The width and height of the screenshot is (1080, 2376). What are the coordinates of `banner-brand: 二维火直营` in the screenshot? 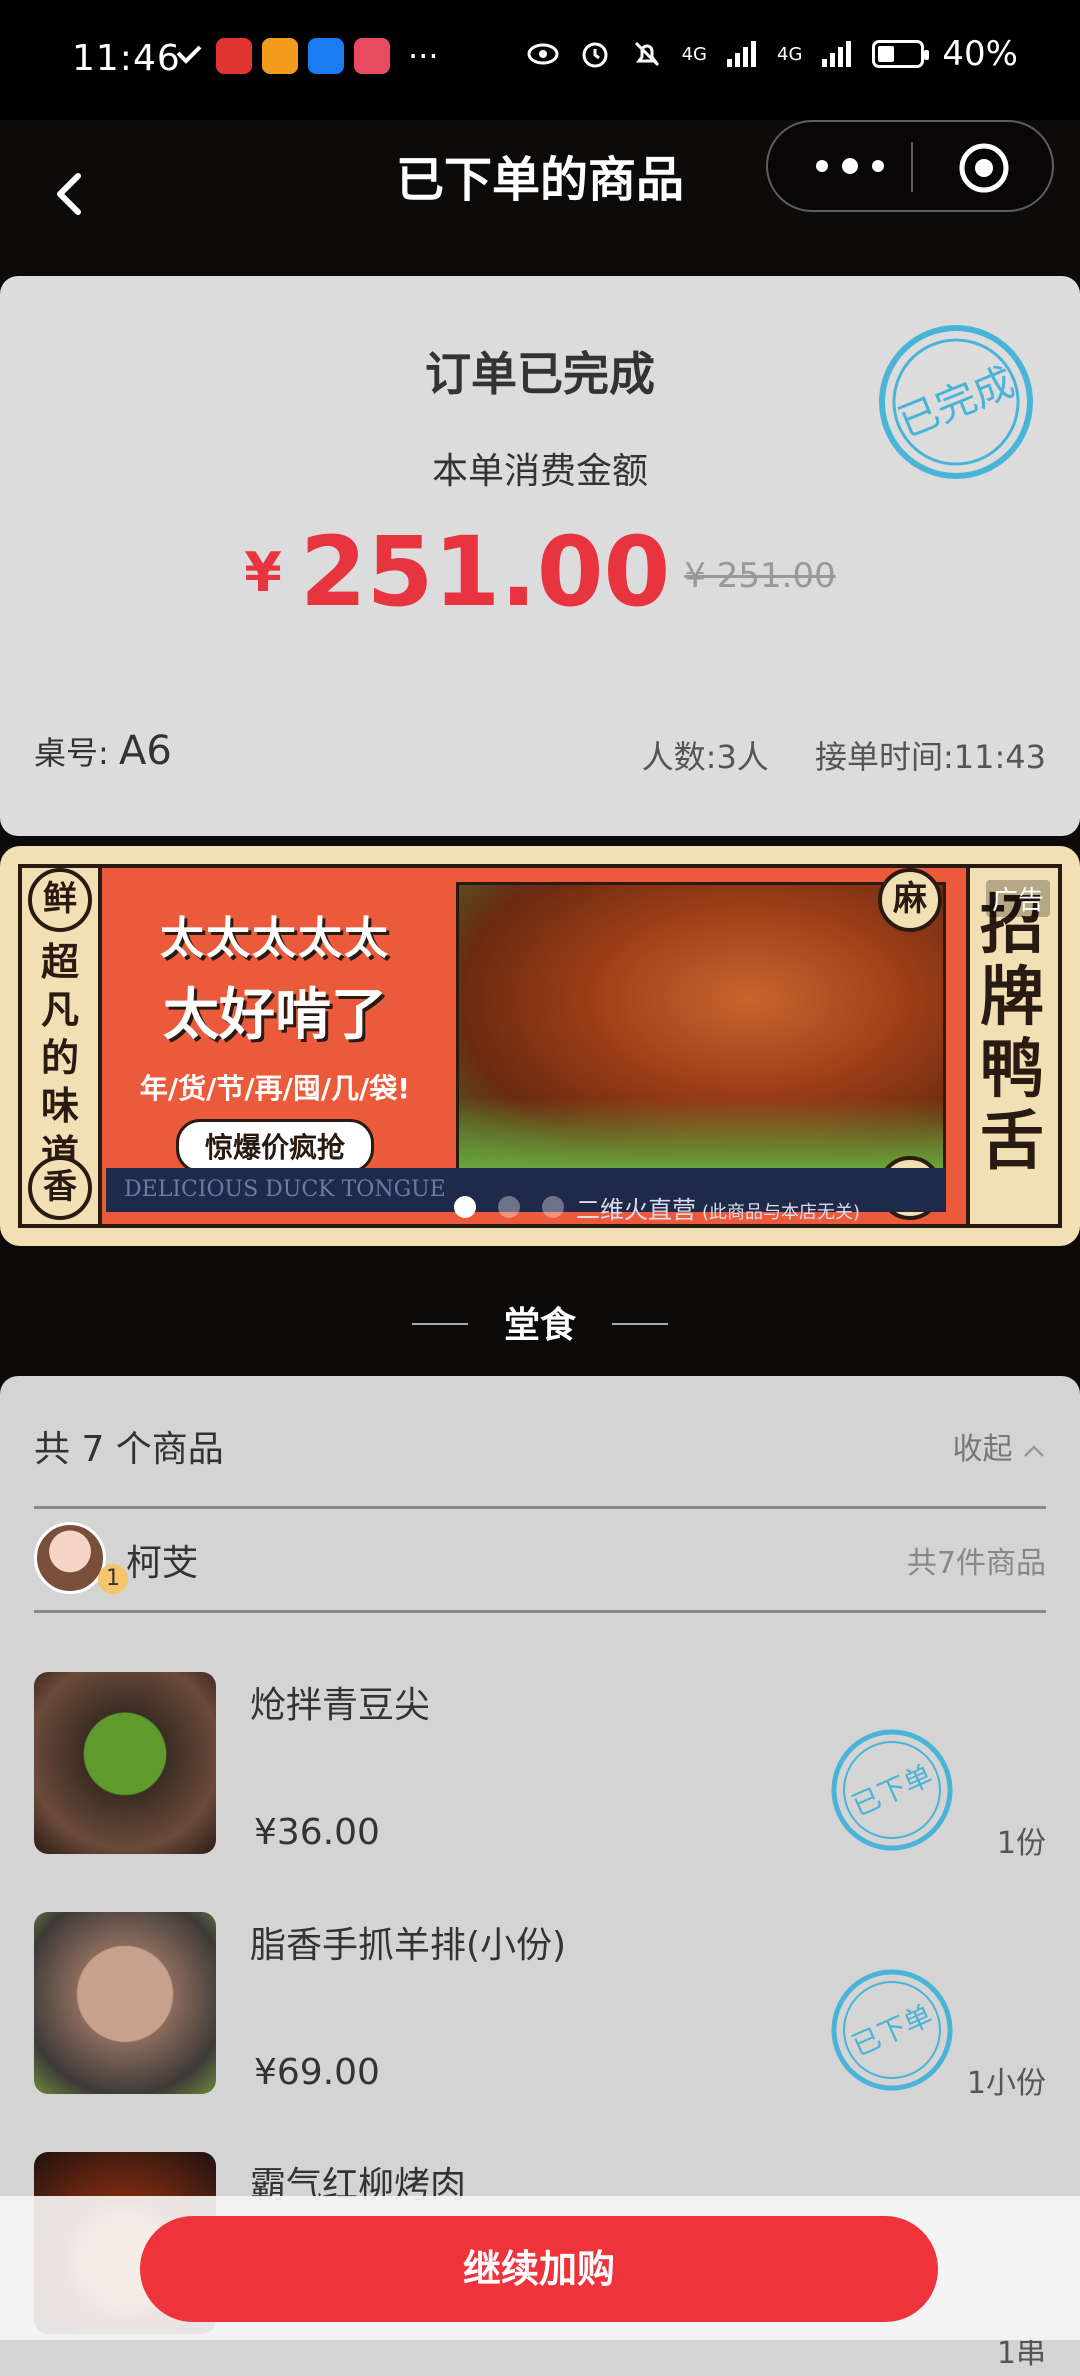 It's located at (636, 1210).